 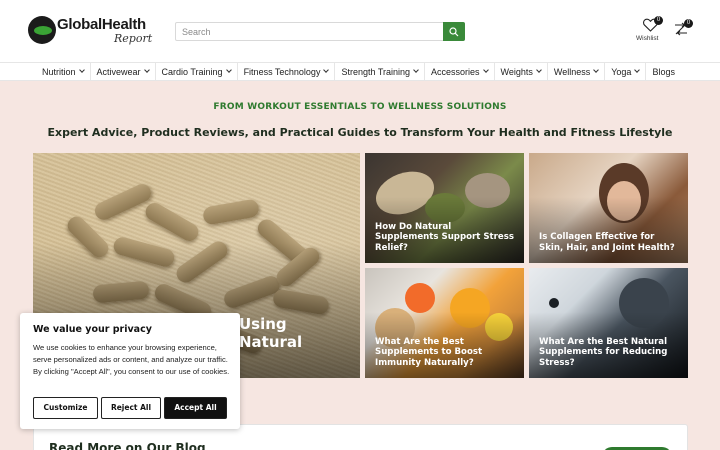 I want to click on search-bar, so click(x=320, y=31).